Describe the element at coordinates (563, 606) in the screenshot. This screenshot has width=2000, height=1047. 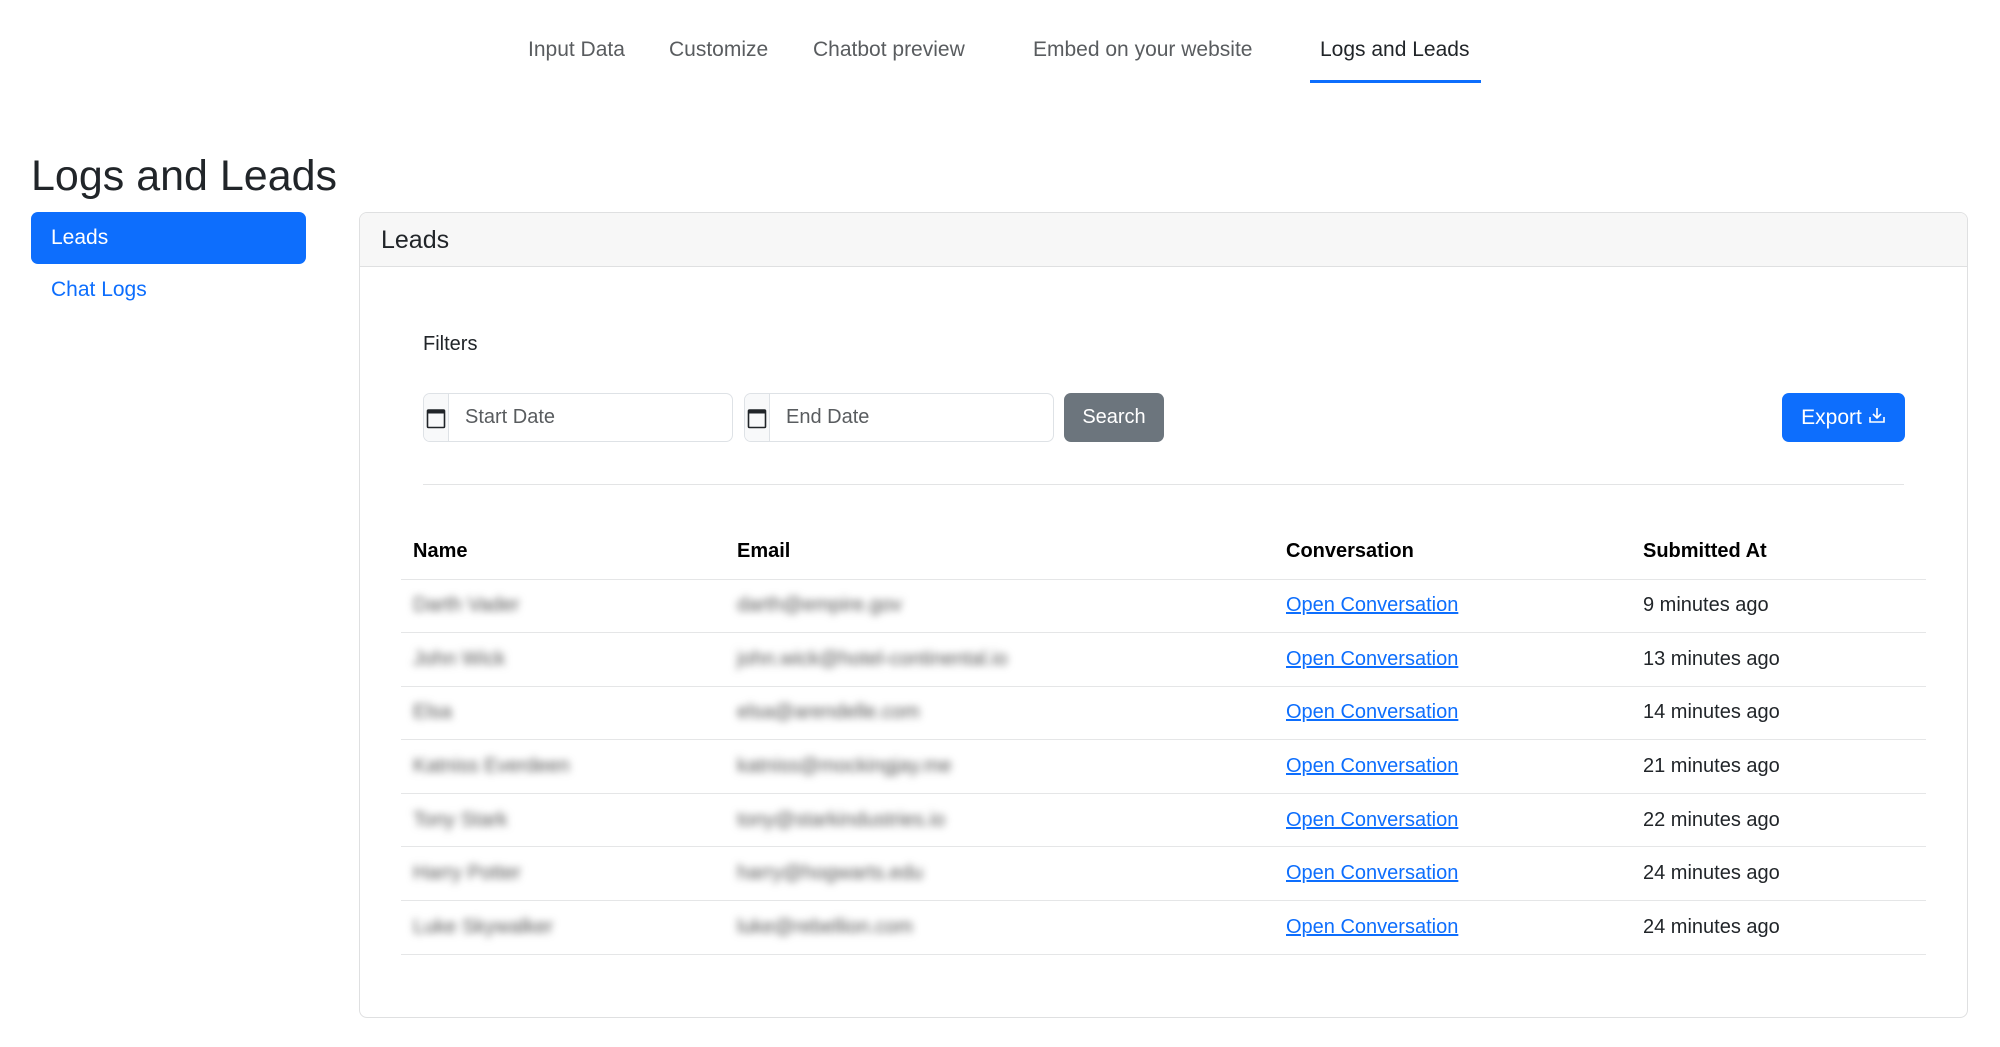
I see `cell-name: Darth Vader` at that location.